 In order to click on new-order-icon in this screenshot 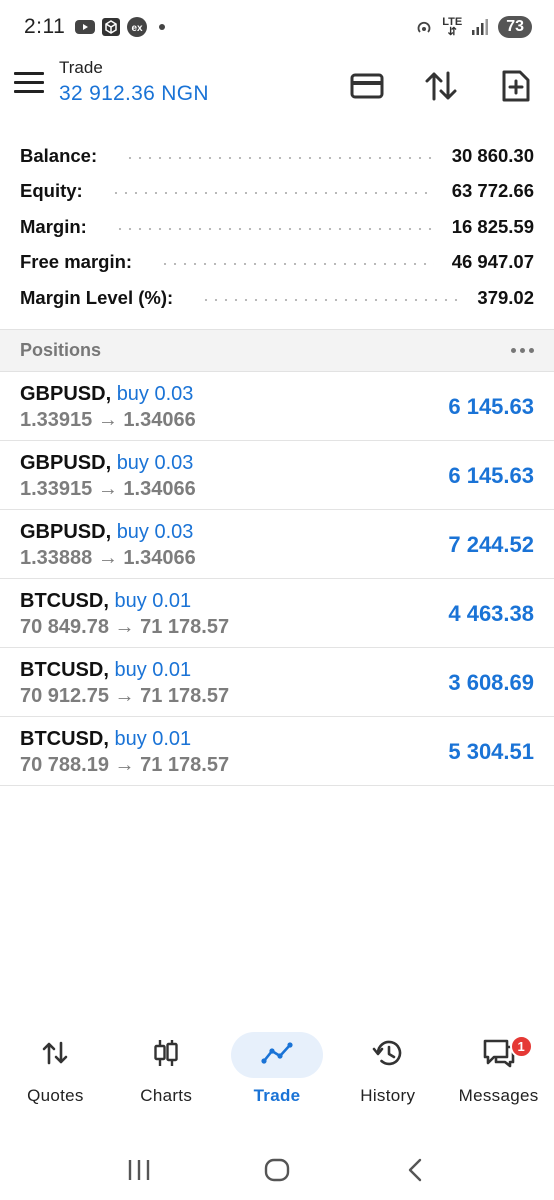, I will do `click(516, 86)`.